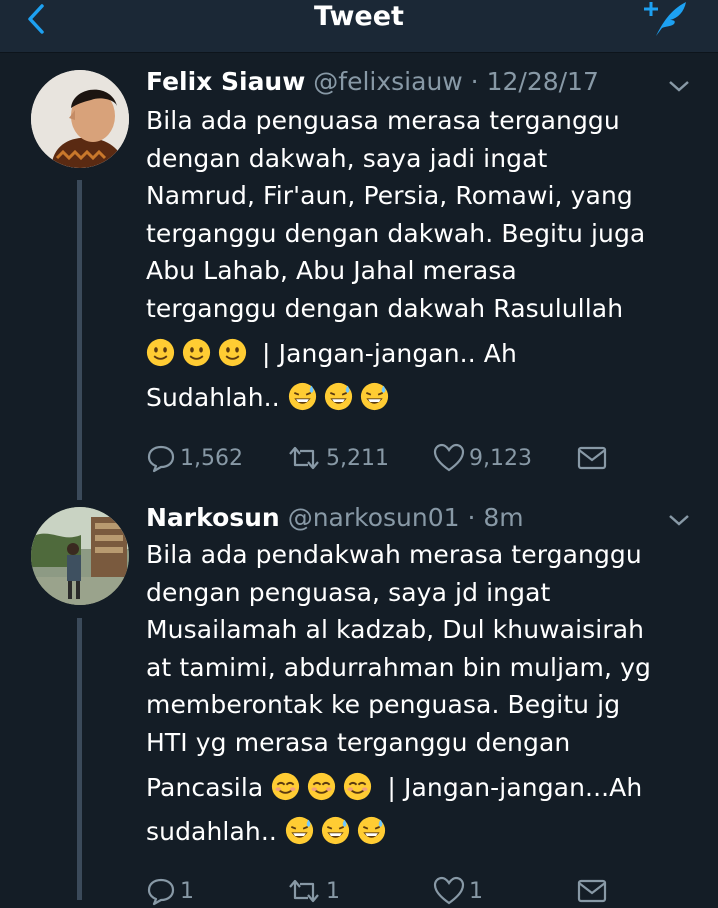  What do you see at coordinates (394, 554) in the screenshot?
I see `text-line: Bila ada pendakwah merasa terganggu` at bounding box center [394, 554].